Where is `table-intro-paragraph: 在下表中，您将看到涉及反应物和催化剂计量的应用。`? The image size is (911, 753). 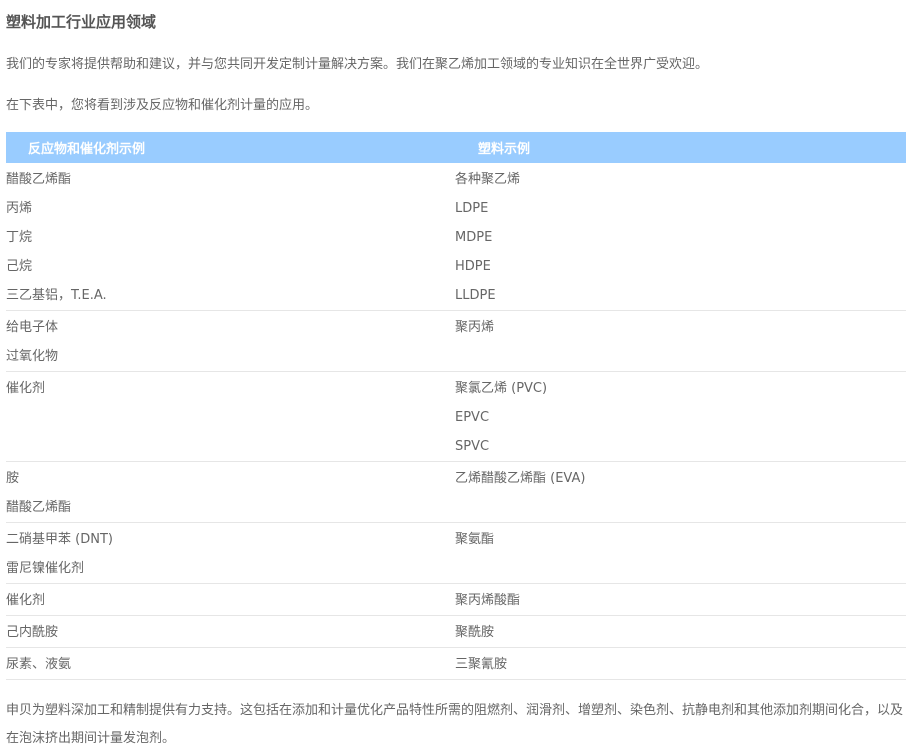 table-intro-paragraph: 在下表中，您将看到涉及反应物和催化剂计量的应用。 is located at coordinates (162, 105).